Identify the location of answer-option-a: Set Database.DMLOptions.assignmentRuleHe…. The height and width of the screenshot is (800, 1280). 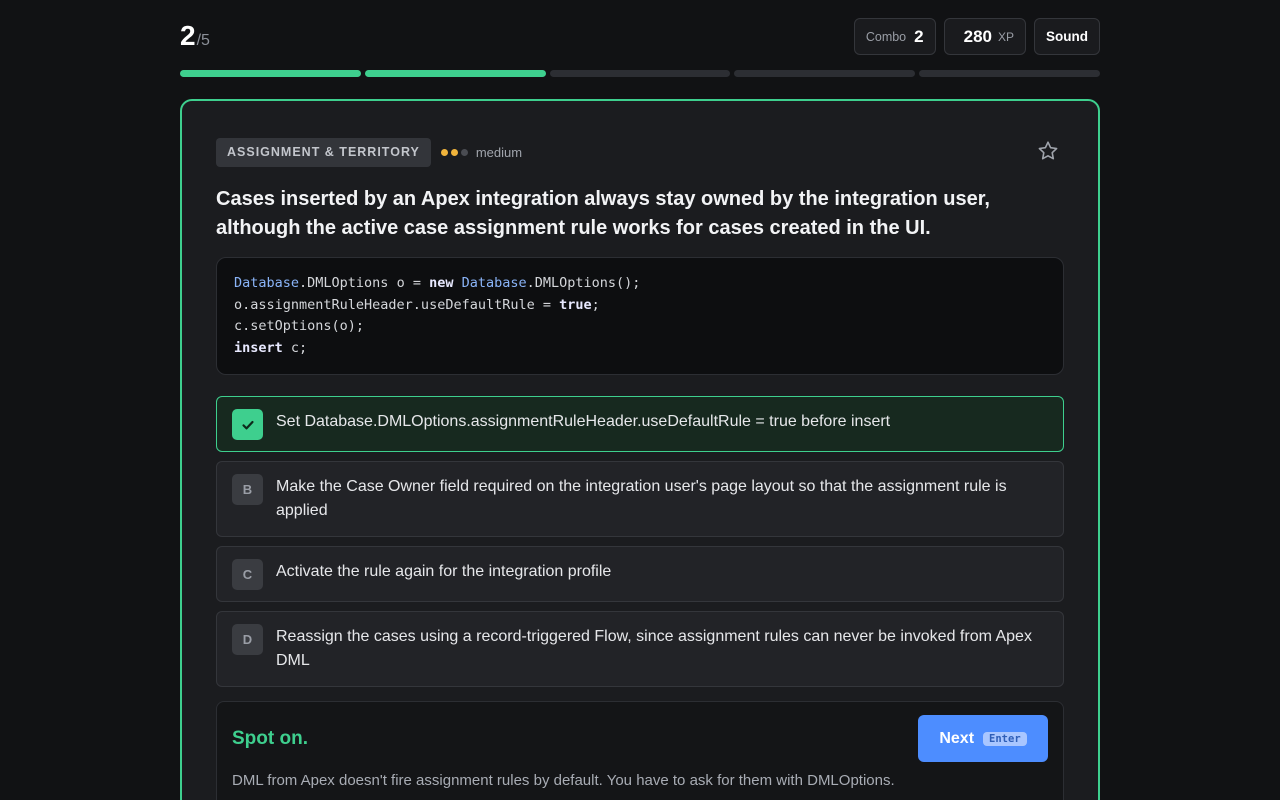
(640, 424).